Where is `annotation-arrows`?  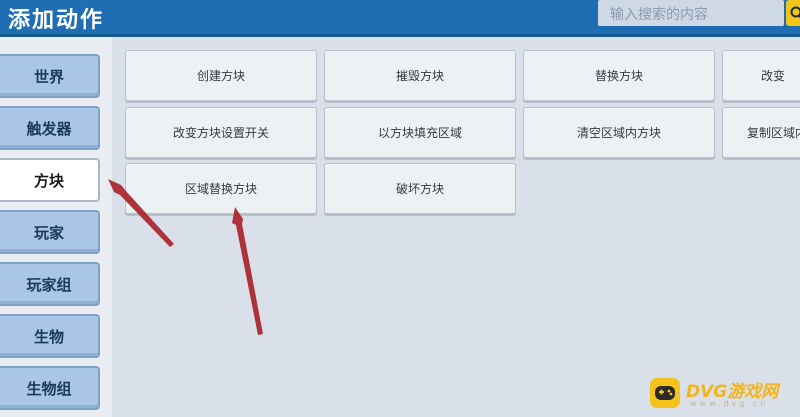
annotation-arrows is located at coordinates (185, 257).